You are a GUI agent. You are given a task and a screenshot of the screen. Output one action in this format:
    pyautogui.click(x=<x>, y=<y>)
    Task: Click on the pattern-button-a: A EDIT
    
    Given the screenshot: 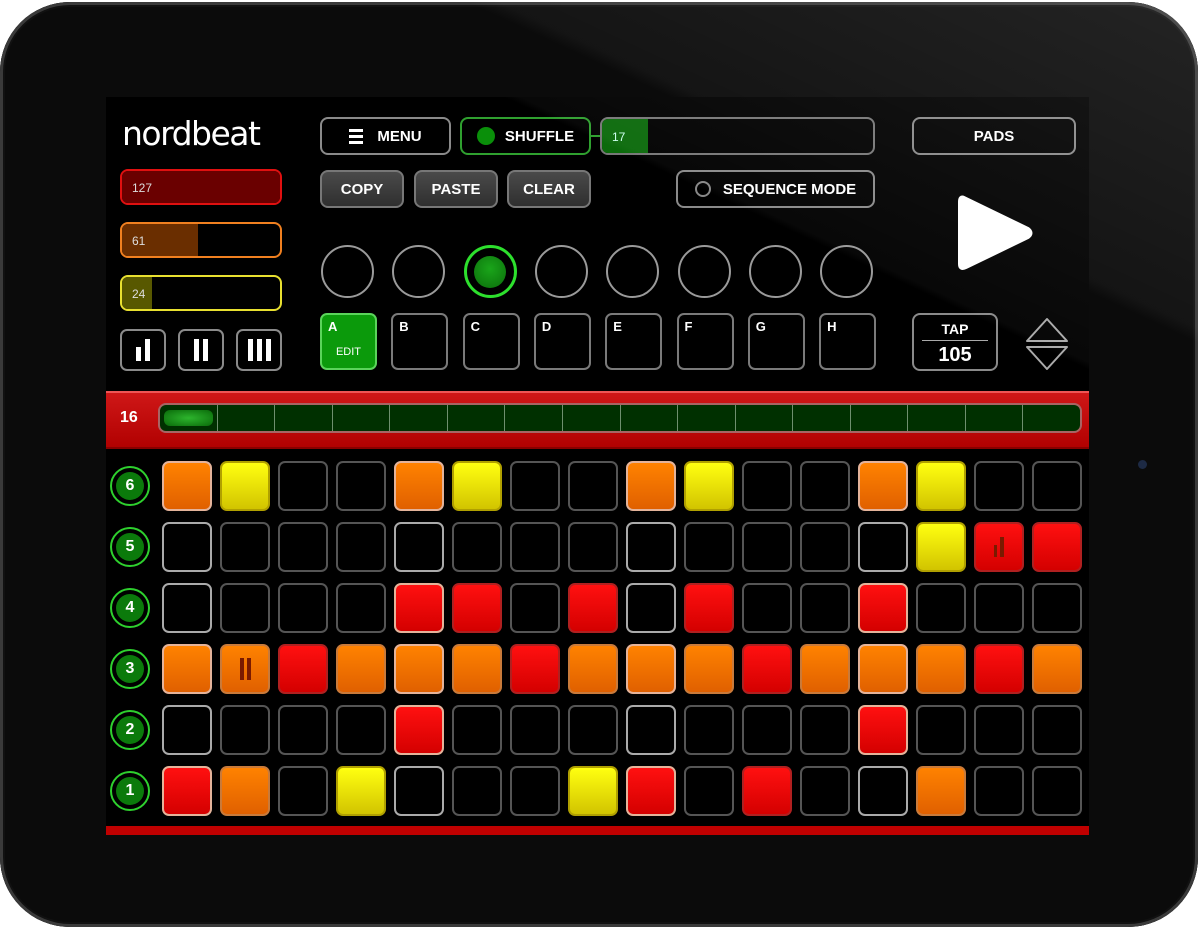 What is the action you would take?
    pyautogui.click(x=348, y=341)
    